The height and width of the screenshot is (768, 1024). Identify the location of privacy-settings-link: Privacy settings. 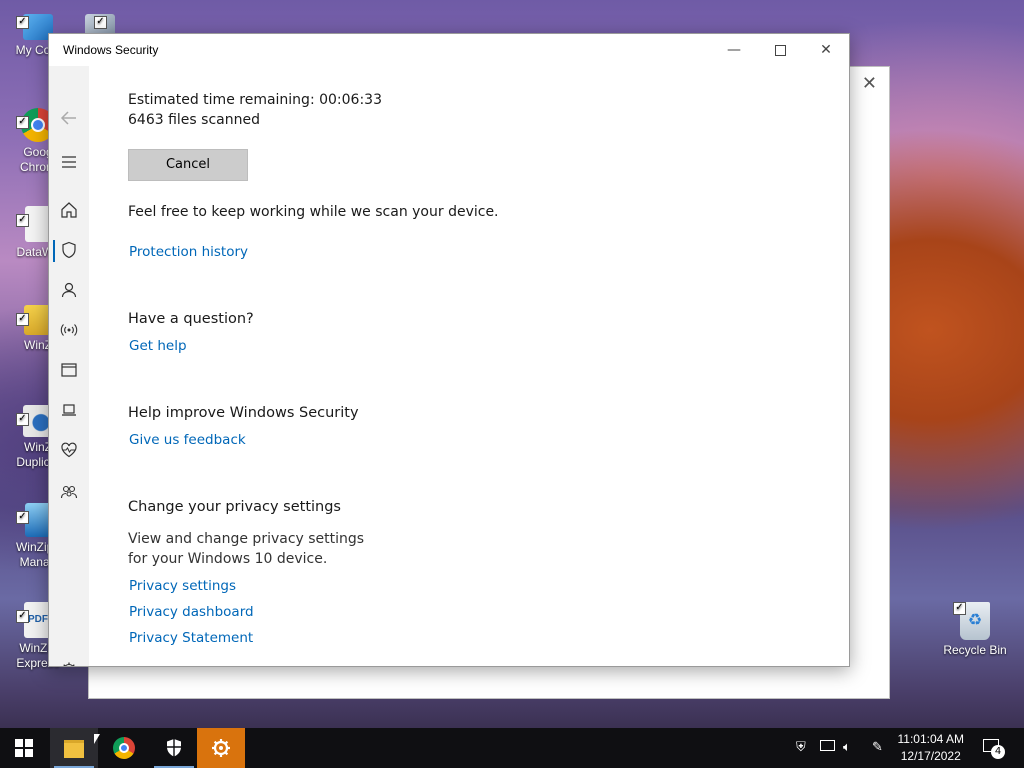
(182, 586).